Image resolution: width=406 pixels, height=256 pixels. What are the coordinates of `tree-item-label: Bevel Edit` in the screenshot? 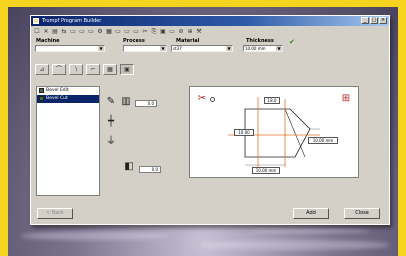 It's located at (57, 90).